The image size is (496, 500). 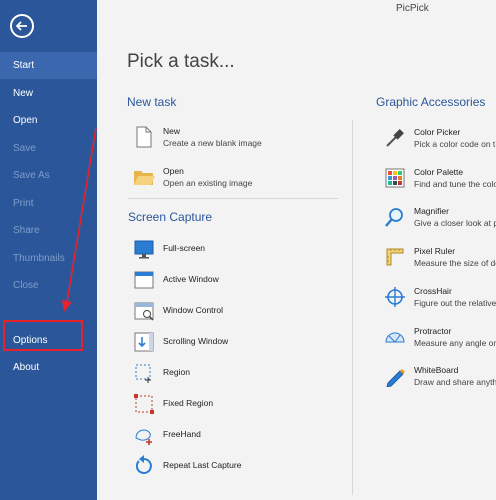 I want to click on graphic-accessories-heading: Graphic Accessories, so click(x=431, y=102).